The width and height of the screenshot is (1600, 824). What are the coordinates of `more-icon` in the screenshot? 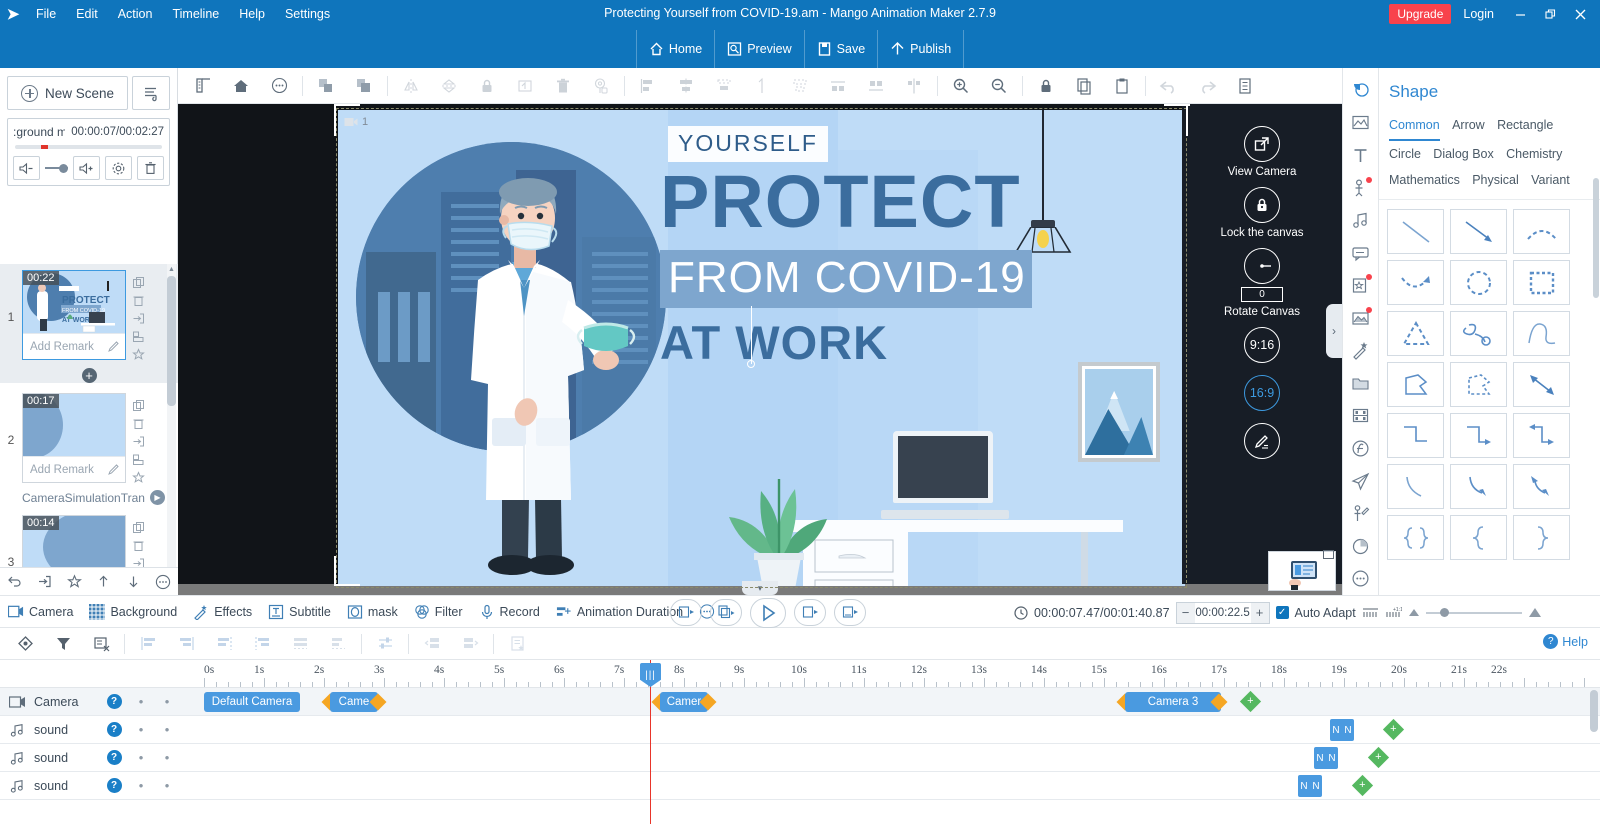 It's located at (279, 86).